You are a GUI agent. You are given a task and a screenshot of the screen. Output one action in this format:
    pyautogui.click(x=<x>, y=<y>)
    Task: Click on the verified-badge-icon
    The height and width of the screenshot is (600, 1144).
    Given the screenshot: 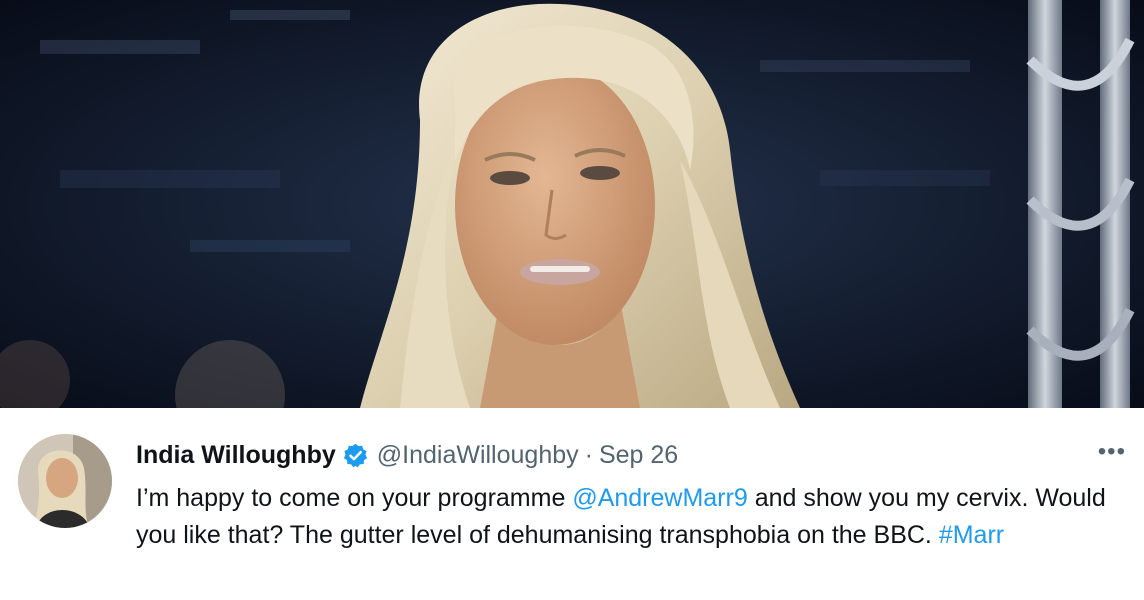 What is the action you would take?
    pyautogui.click(x=355, y=455)
    